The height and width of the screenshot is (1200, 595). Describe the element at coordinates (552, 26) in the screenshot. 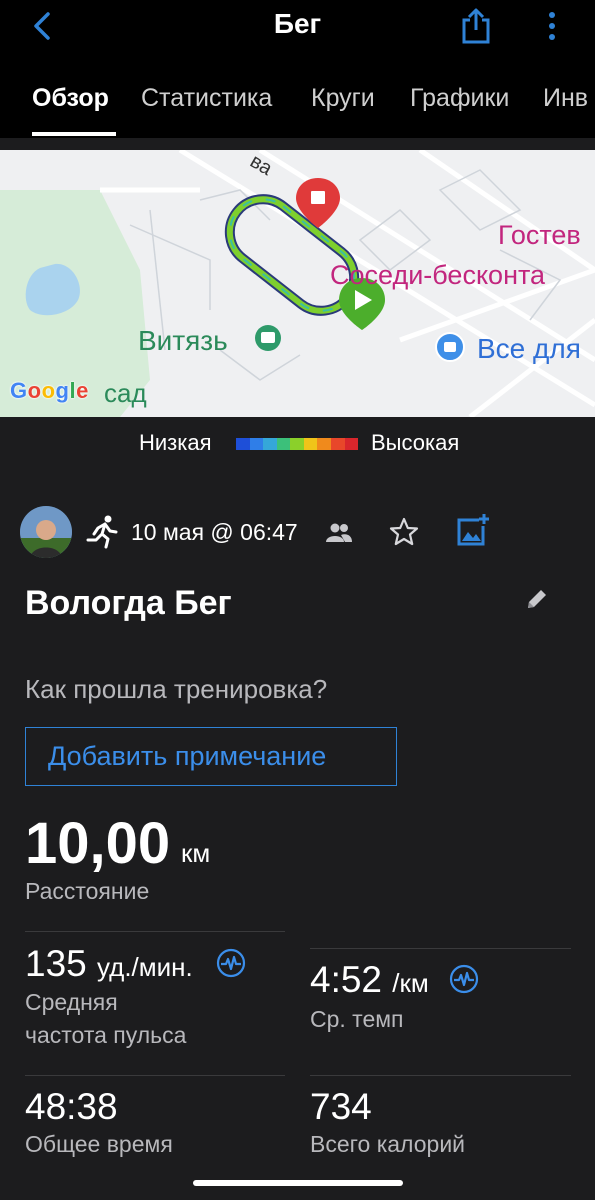

I see `more-options-icon` at that location.